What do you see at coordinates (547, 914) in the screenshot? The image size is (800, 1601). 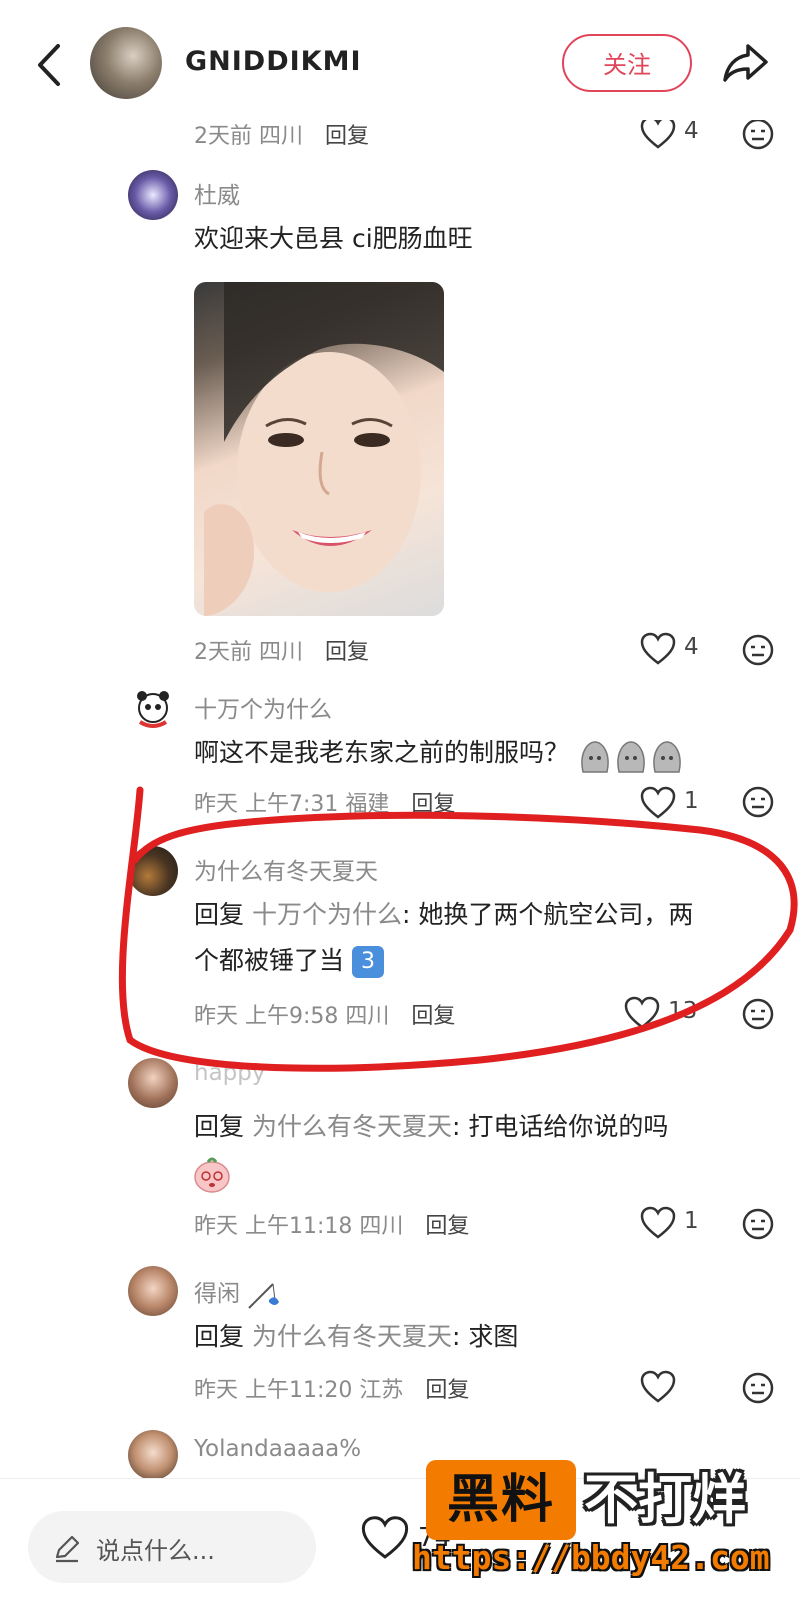 I see `comment-text-line1: : 她换了两个航空公司，两` at bounding box center [547, 914].